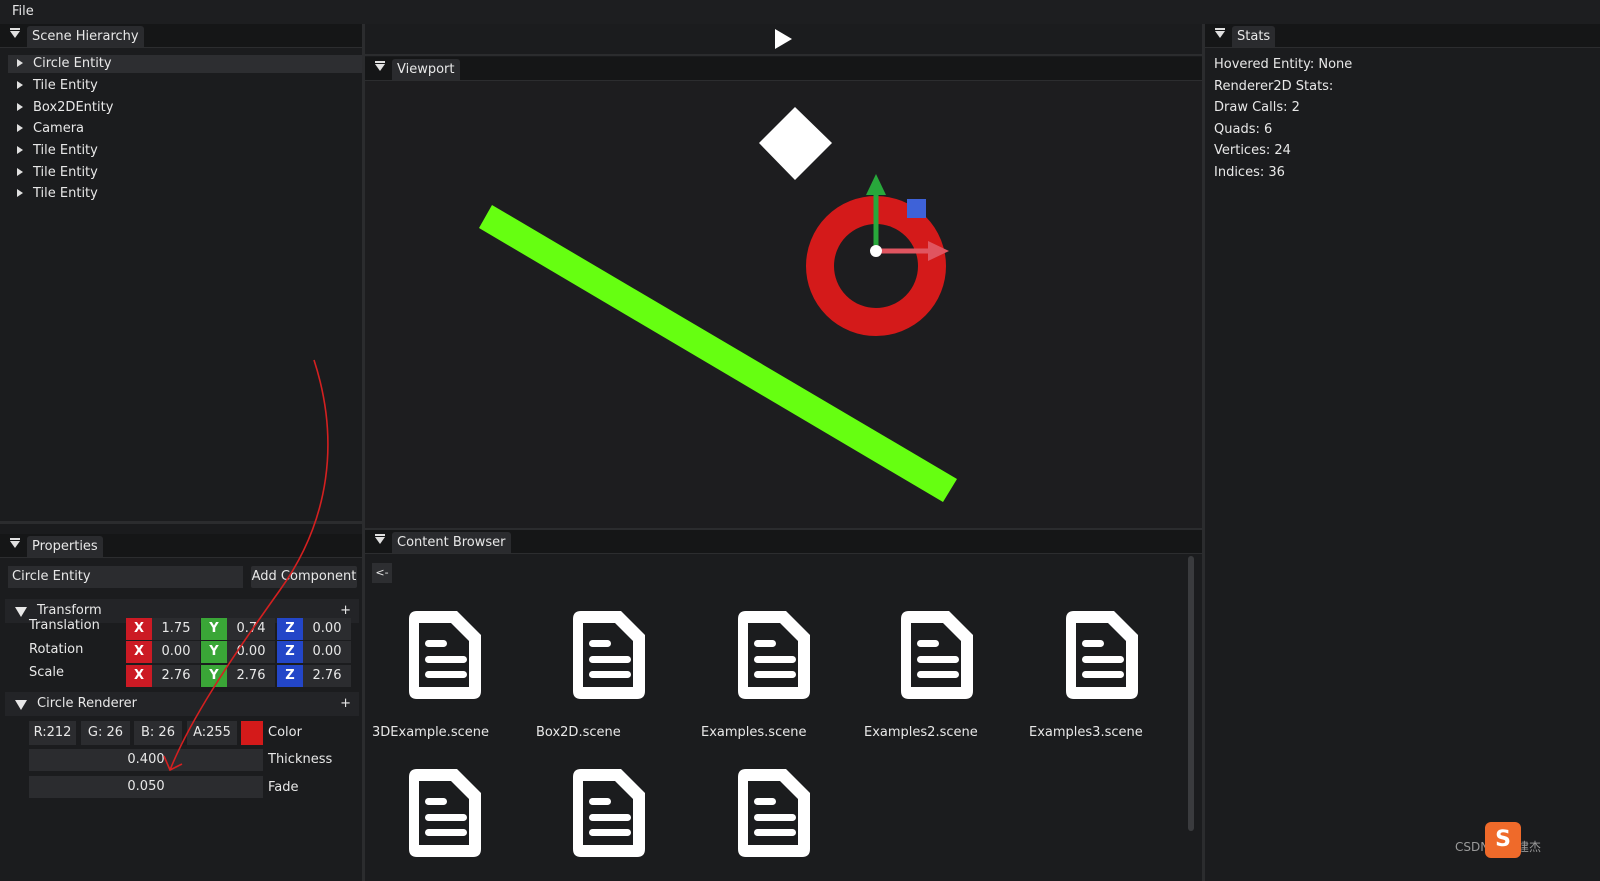 This screenshot has height=881, width=1600. Describe the element at coordinates (939, 677) in the screenshot. I see `file-item: Examples2.scene` at that location.